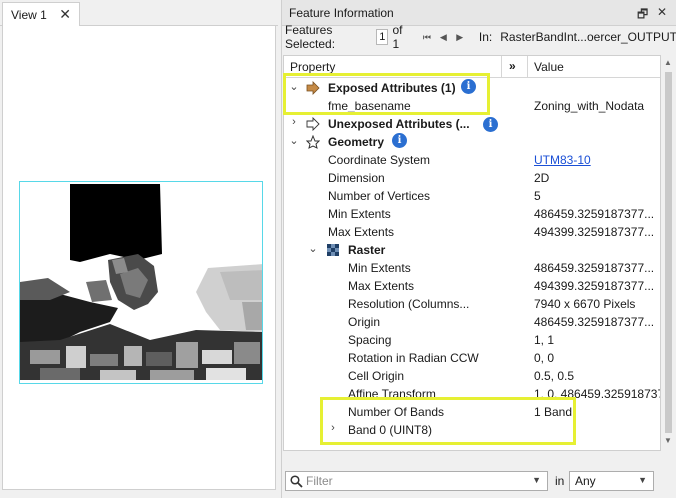  I want to click on search-icon, so click(296, 481).